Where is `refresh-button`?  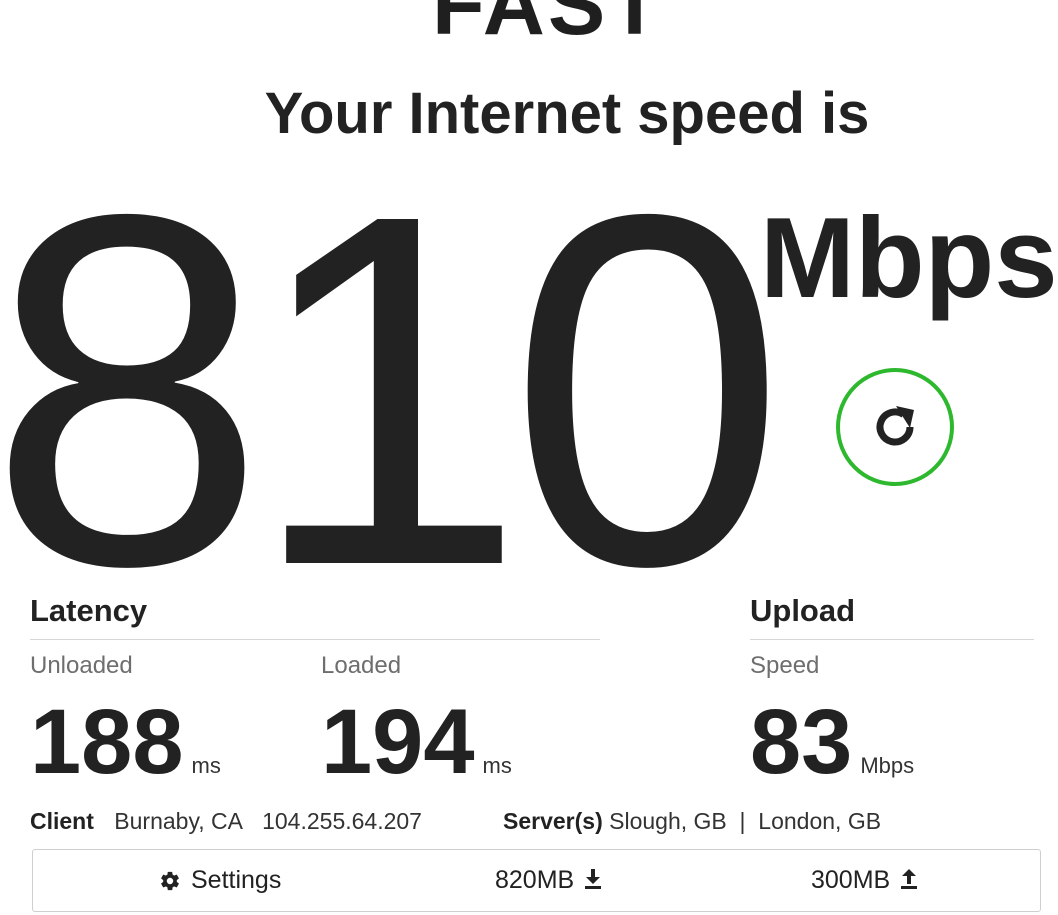 refresh-button is located at coordinates (895, 427).